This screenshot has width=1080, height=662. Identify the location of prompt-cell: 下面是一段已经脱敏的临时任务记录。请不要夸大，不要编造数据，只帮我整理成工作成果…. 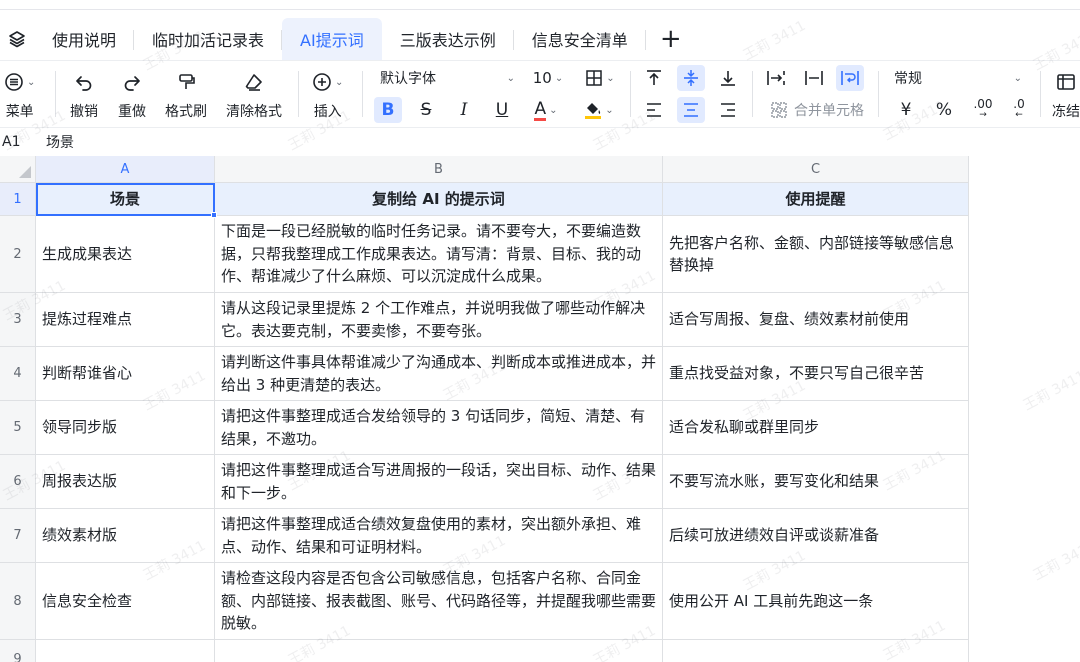
(439, 254).